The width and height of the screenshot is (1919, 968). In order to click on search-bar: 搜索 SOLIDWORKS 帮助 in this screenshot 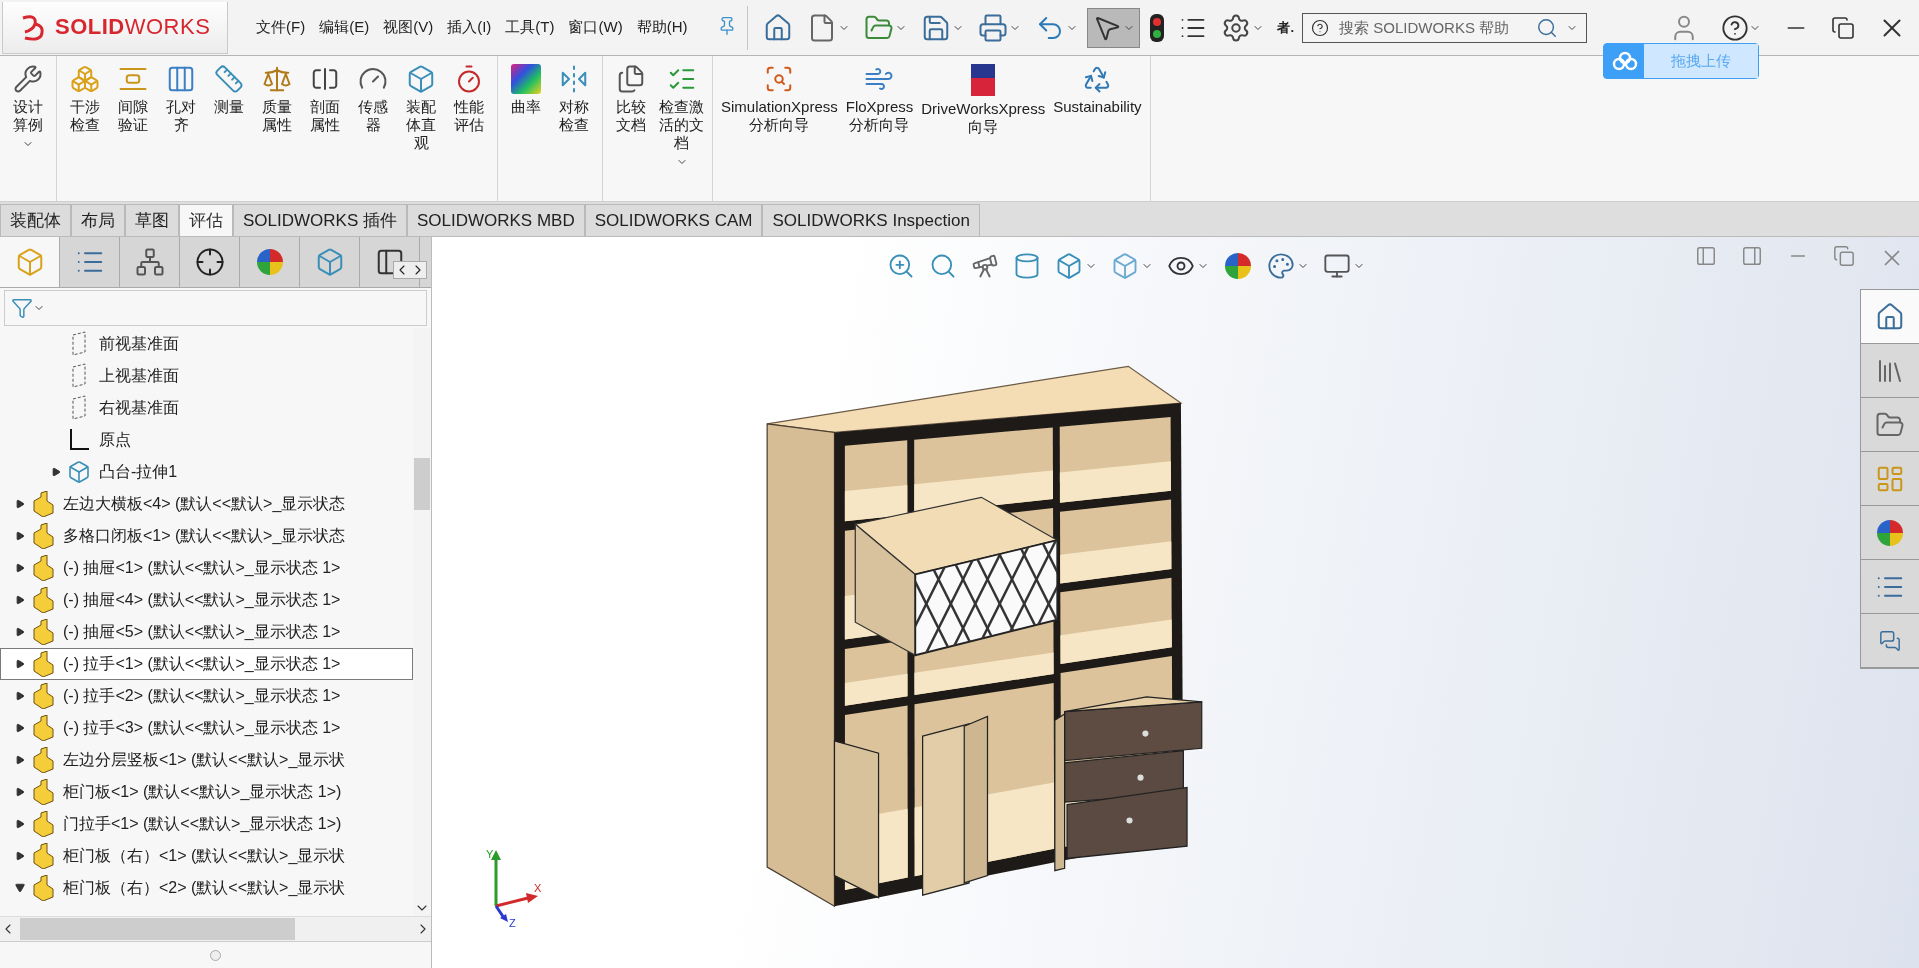, I will do `click(1445, 27)`.